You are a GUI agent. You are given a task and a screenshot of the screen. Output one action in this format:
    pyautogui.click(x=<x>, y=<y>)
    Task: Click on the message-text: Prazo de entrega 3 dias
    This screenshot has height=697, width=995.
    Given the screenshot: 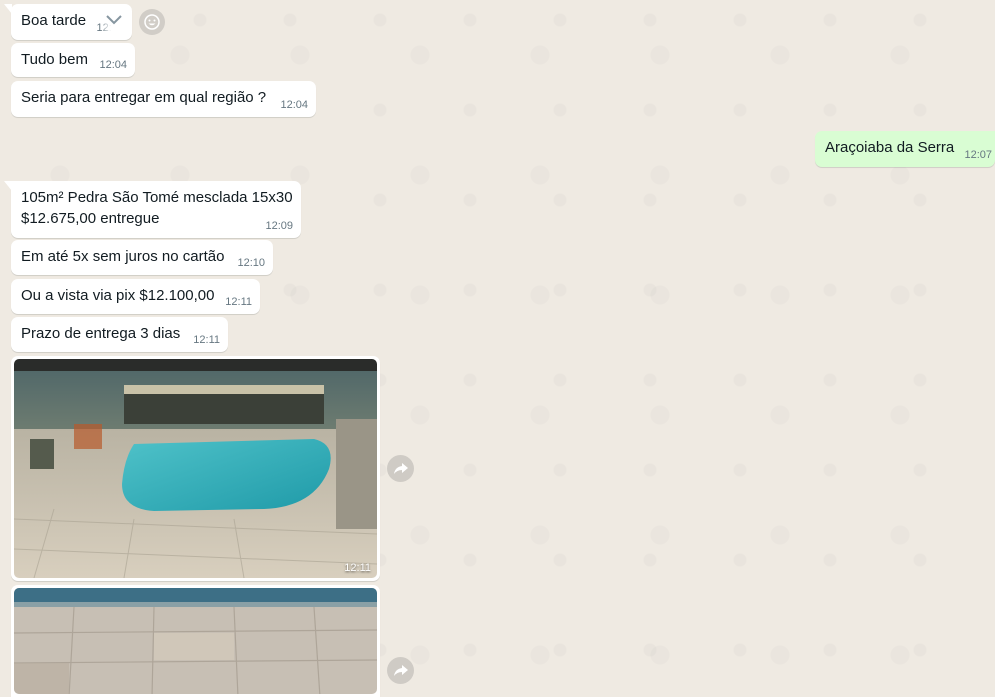 What is the action you would take?
    pyautogui.click(x=101, y=333)
    